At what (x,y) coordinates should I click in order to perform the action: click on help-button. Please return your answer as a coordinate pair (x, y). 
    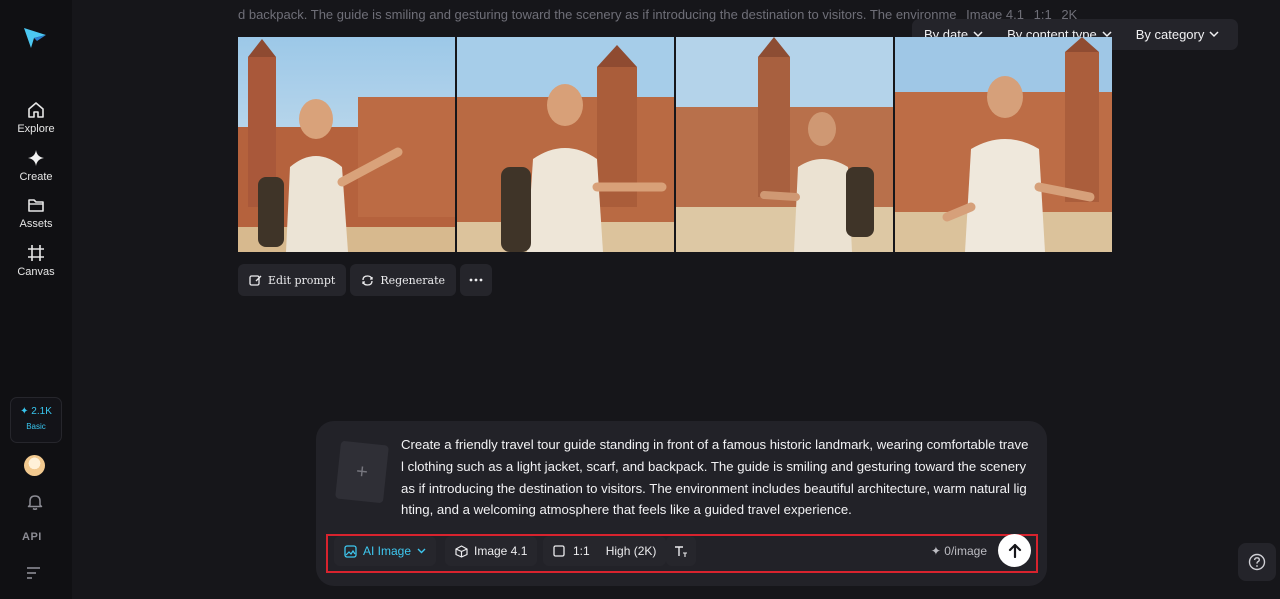
    Looking at the image, I should click on (1257, 562).